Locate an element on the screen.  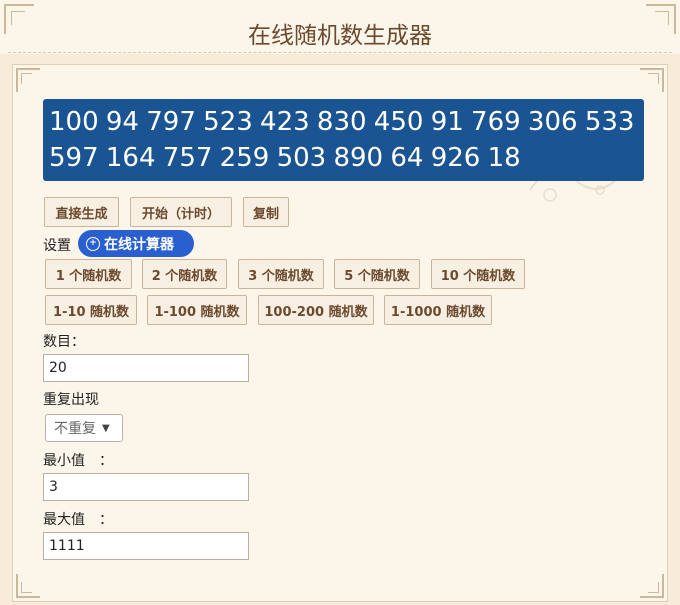
settings-label: 设置 is located at coordinates (57, 246).